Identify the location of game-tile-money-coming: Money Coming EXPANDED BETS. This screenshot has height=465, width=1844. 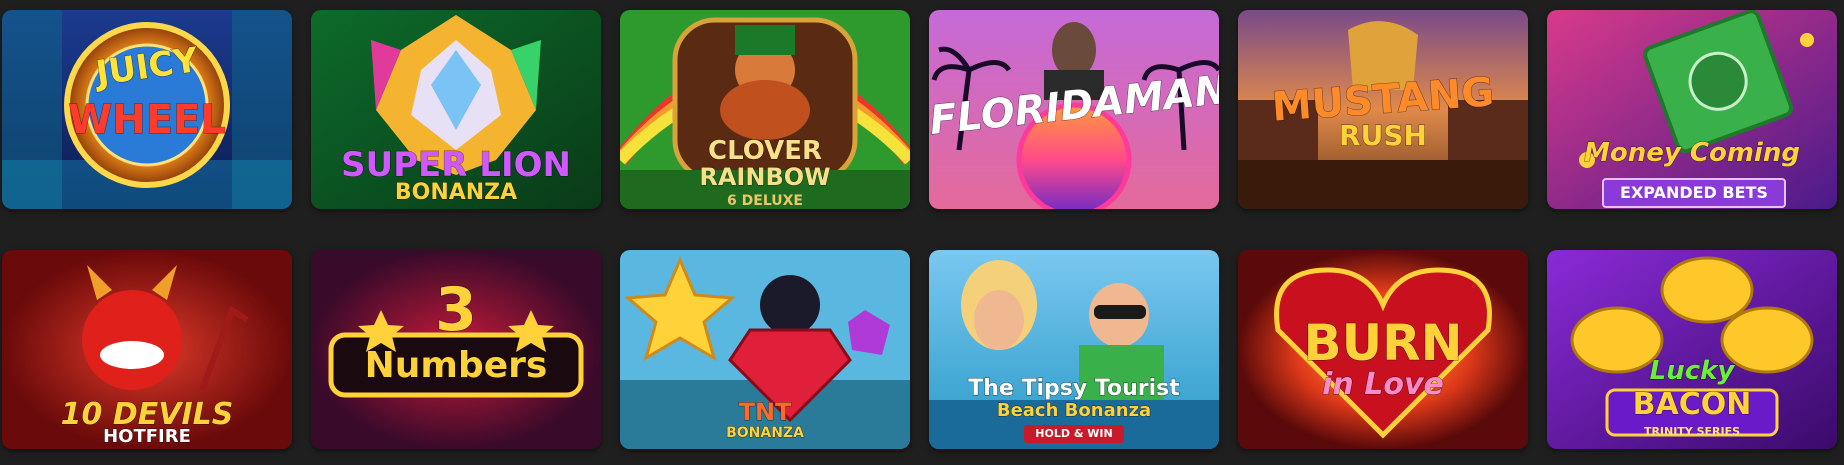
(1692, 109).